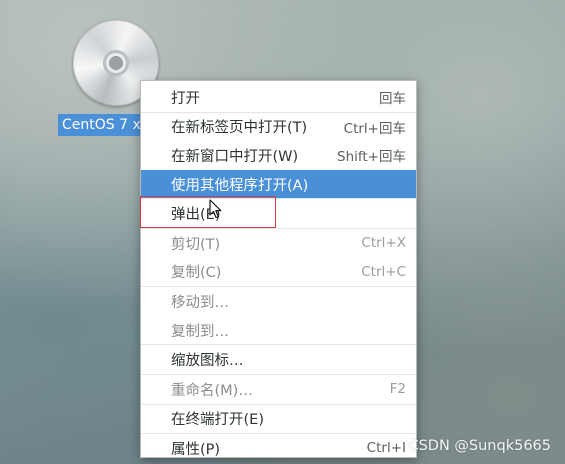 Image resolution: width=565 pixels, height=464 pixels. What do you see at coordinates (479, 446) in the screenshot?
I see `watermark-text: CSDN @Sunqk5665` at bounding box center [479, 446].